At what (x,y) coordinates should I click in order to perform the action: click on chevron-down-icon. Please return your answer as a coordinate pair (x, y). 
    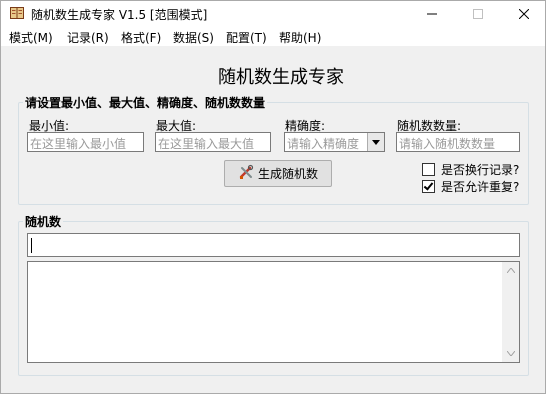
    Looking at the image, I should click on (375, 142).